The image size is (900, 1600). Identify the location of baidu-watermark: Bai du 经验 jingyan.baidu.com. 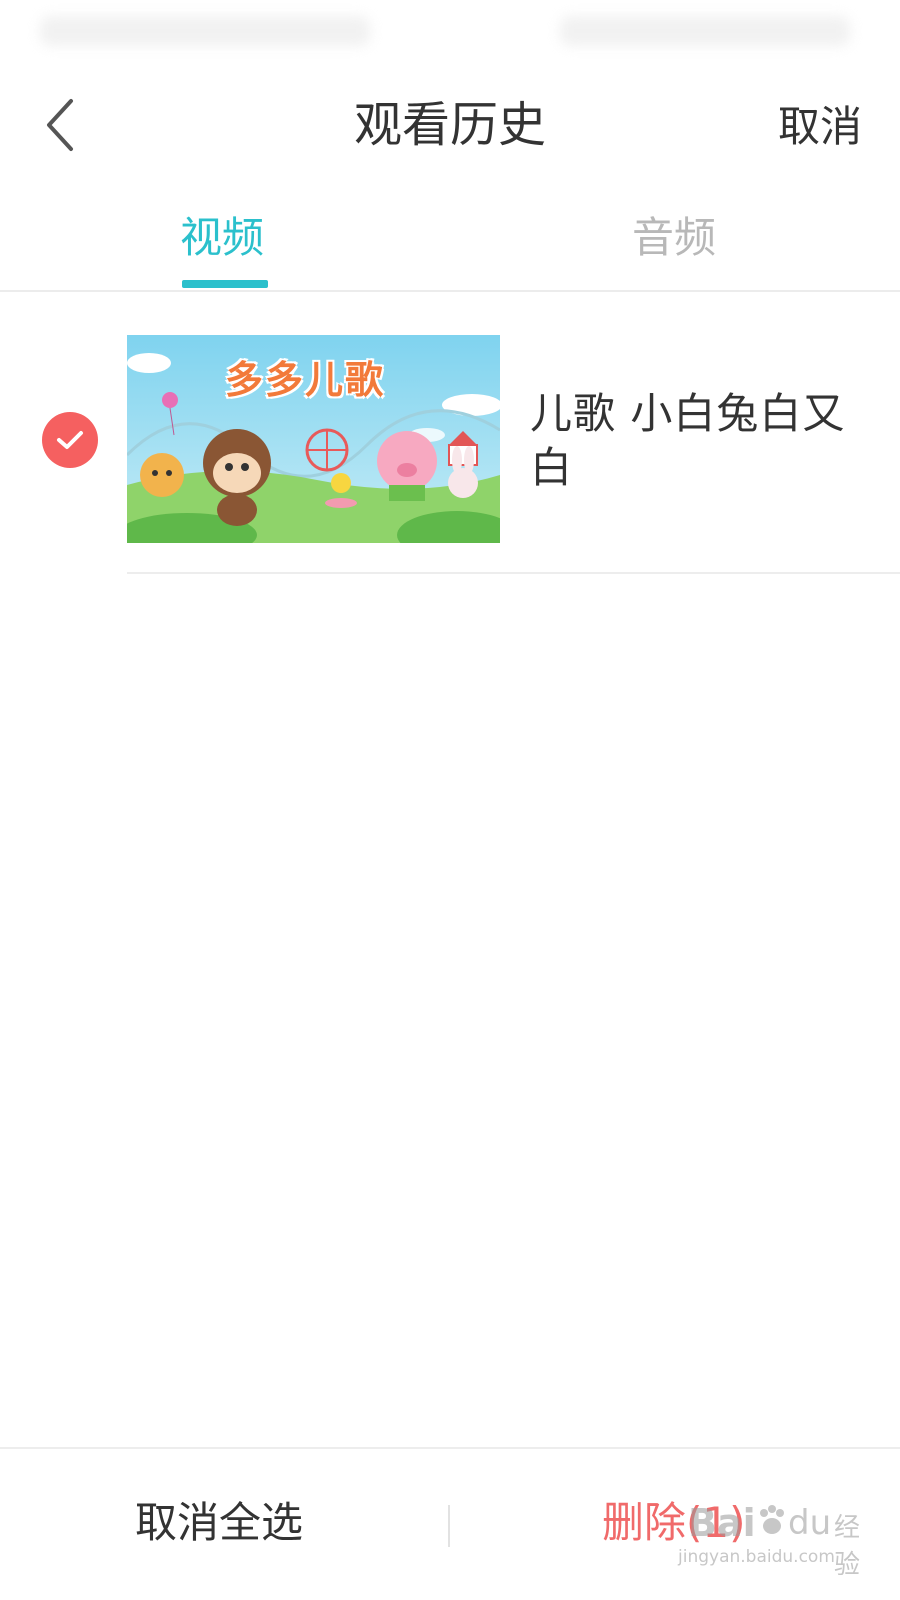
(773, 1541).